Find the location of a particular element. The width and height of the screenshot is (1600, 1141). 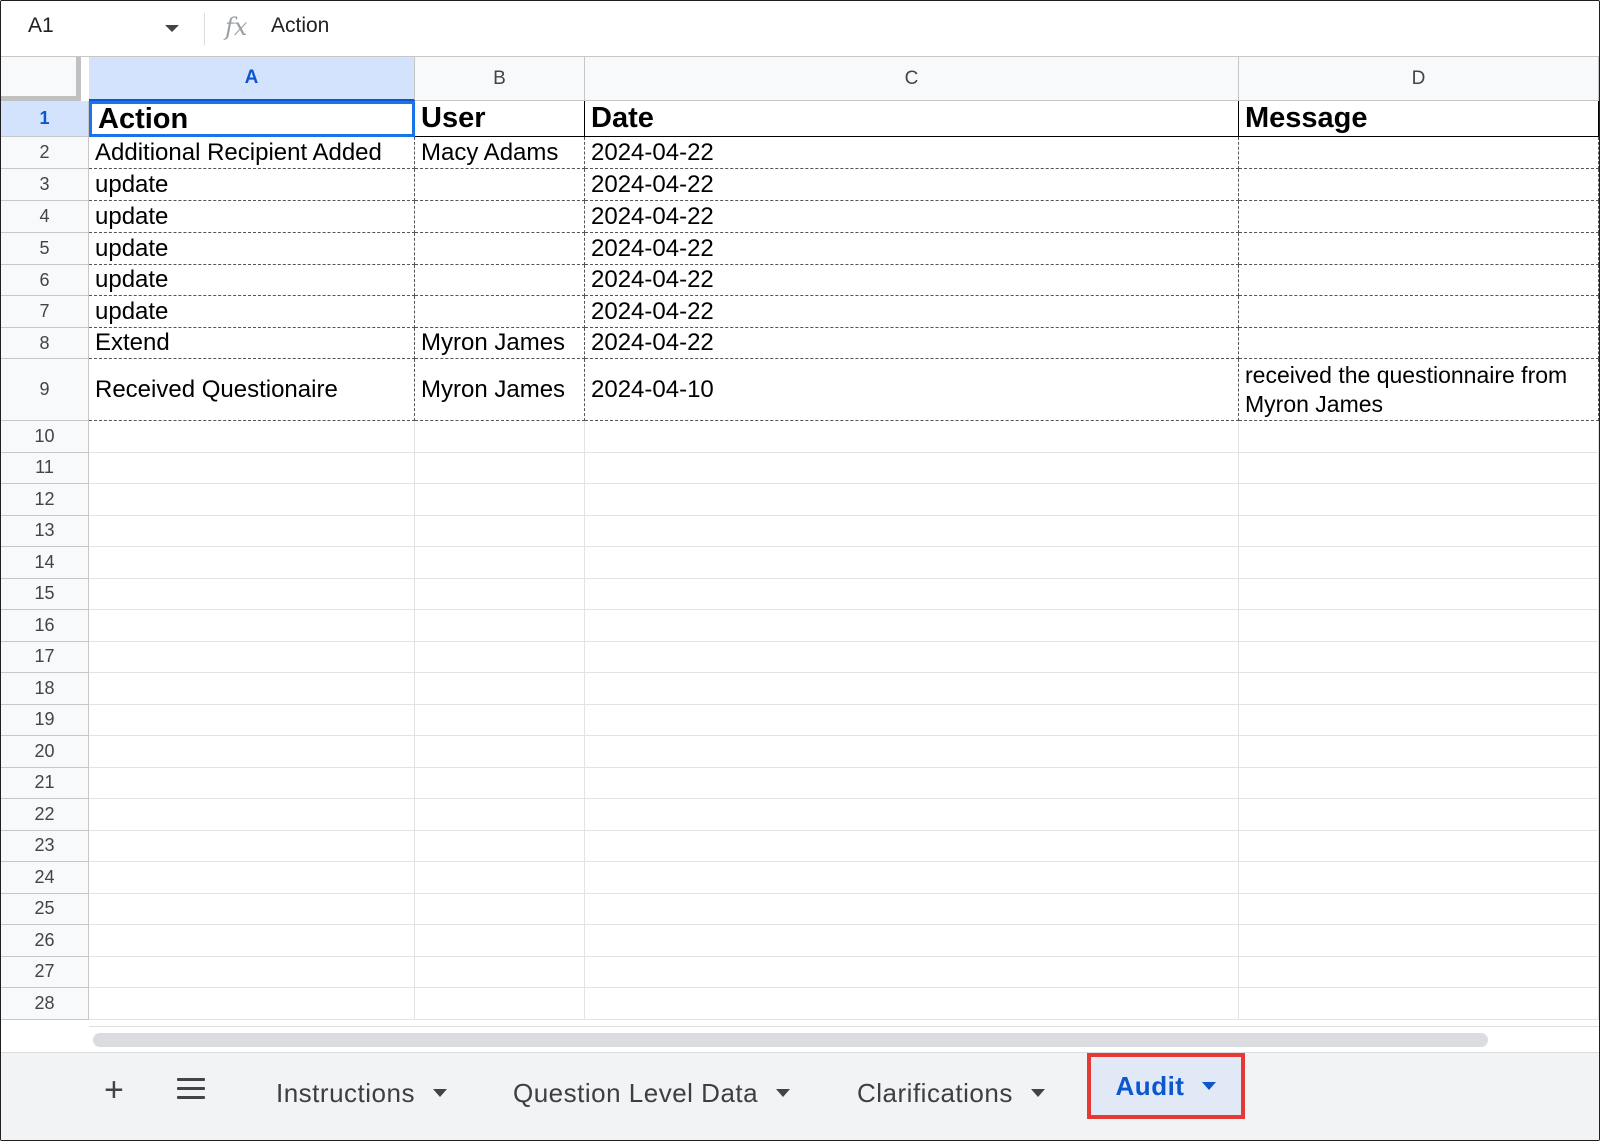

cell-b5 is located at coordinates (500, 249).